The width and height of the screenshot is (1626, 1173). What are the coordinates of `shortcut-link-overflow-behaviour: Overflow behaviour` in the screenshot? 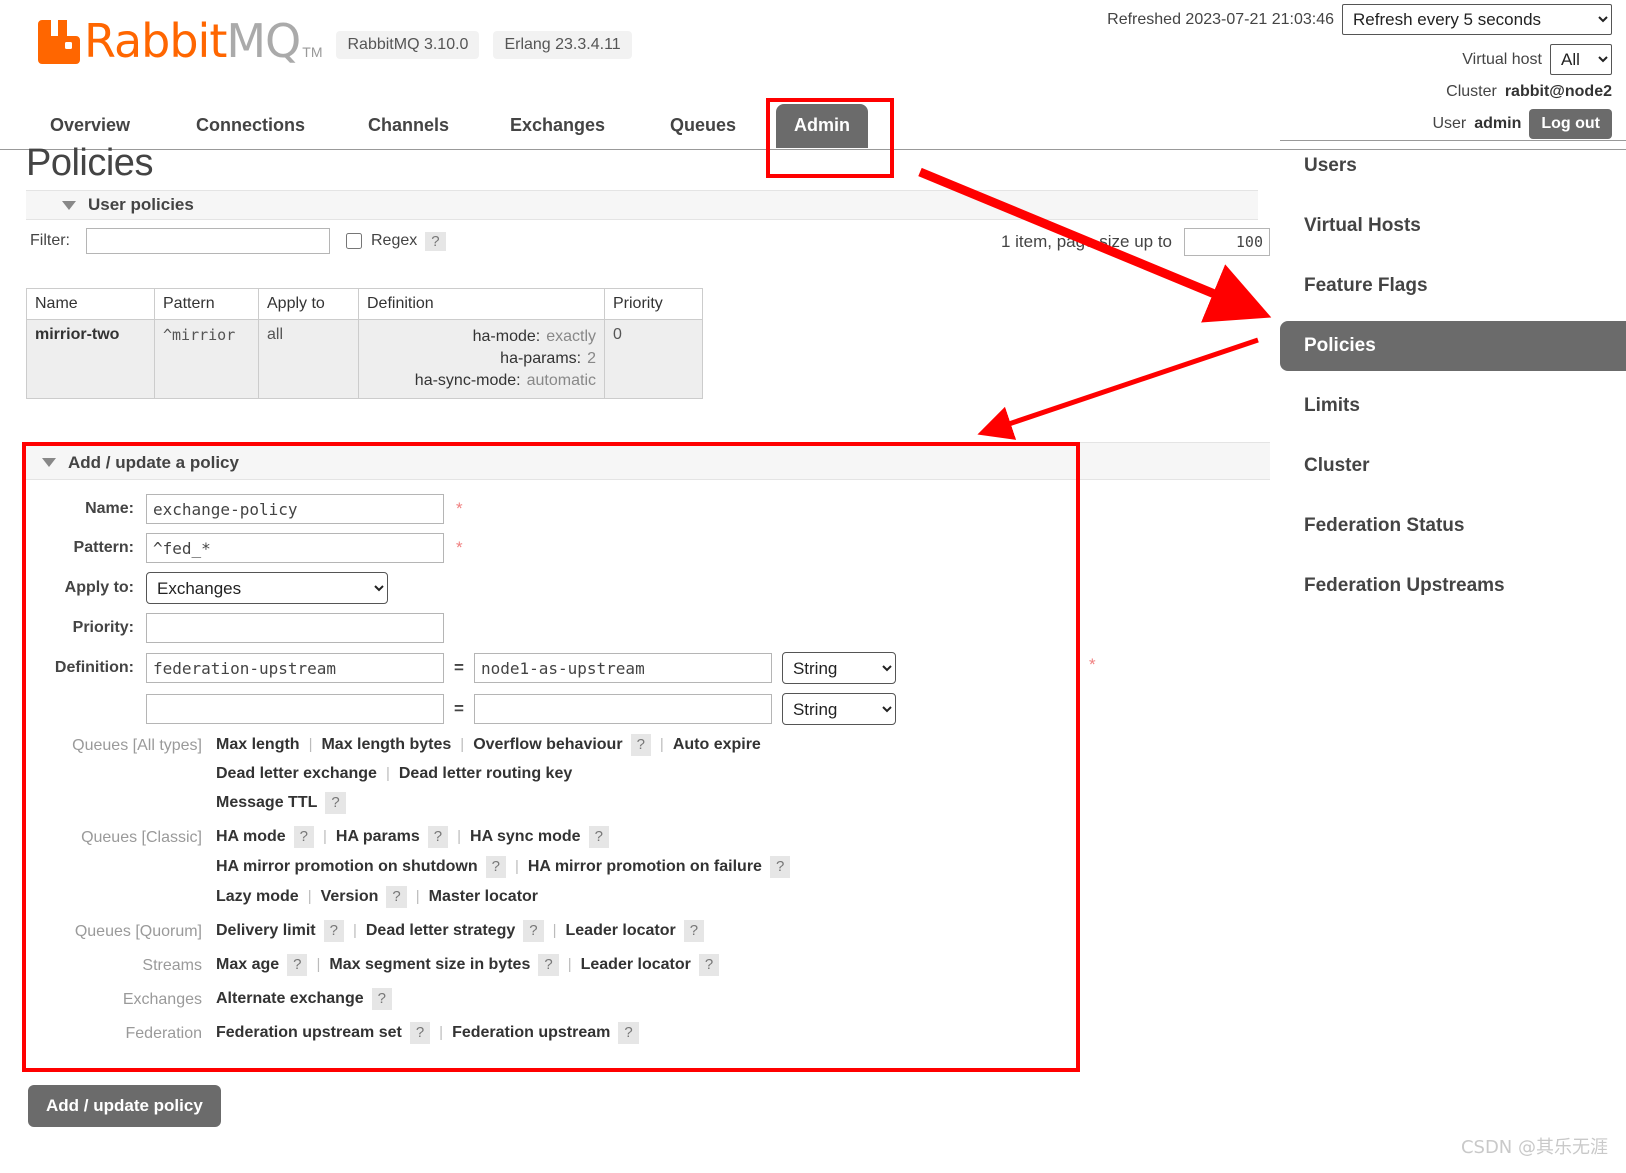 It's located at (547, 744).